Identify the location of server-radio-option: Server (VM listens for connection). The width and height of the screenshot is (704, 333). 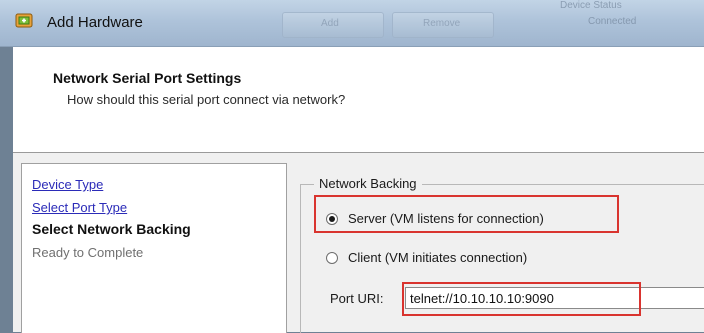
(435, 218).